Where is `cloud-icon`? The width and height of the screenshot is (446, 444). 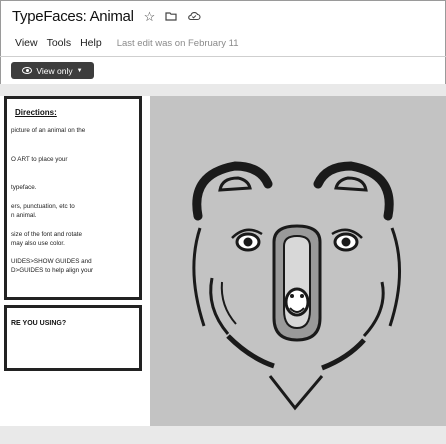 cloud-icon is located at coordinates (194, 16).